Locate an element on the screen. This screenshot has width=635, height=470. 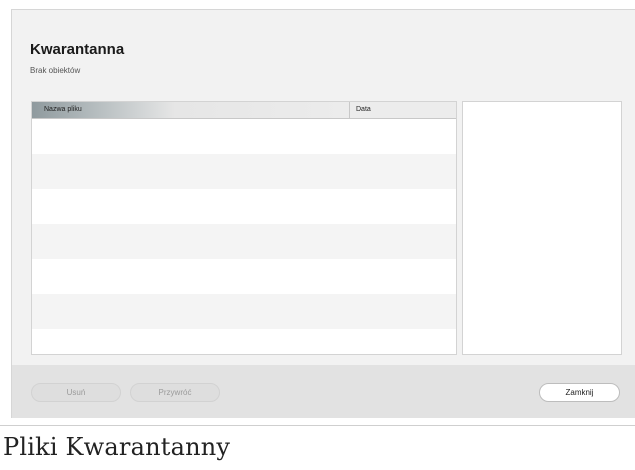
details-panel is located at coordinates (542, 228).